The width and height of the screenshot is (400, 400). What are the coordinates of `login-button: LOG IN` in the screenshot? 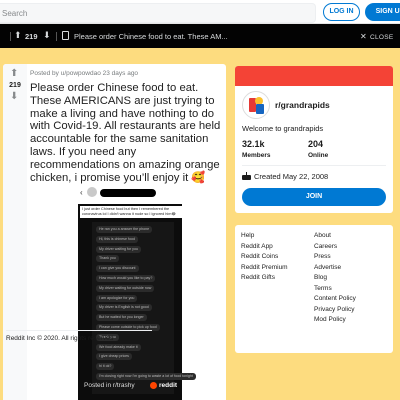 It's located at (341, 12).